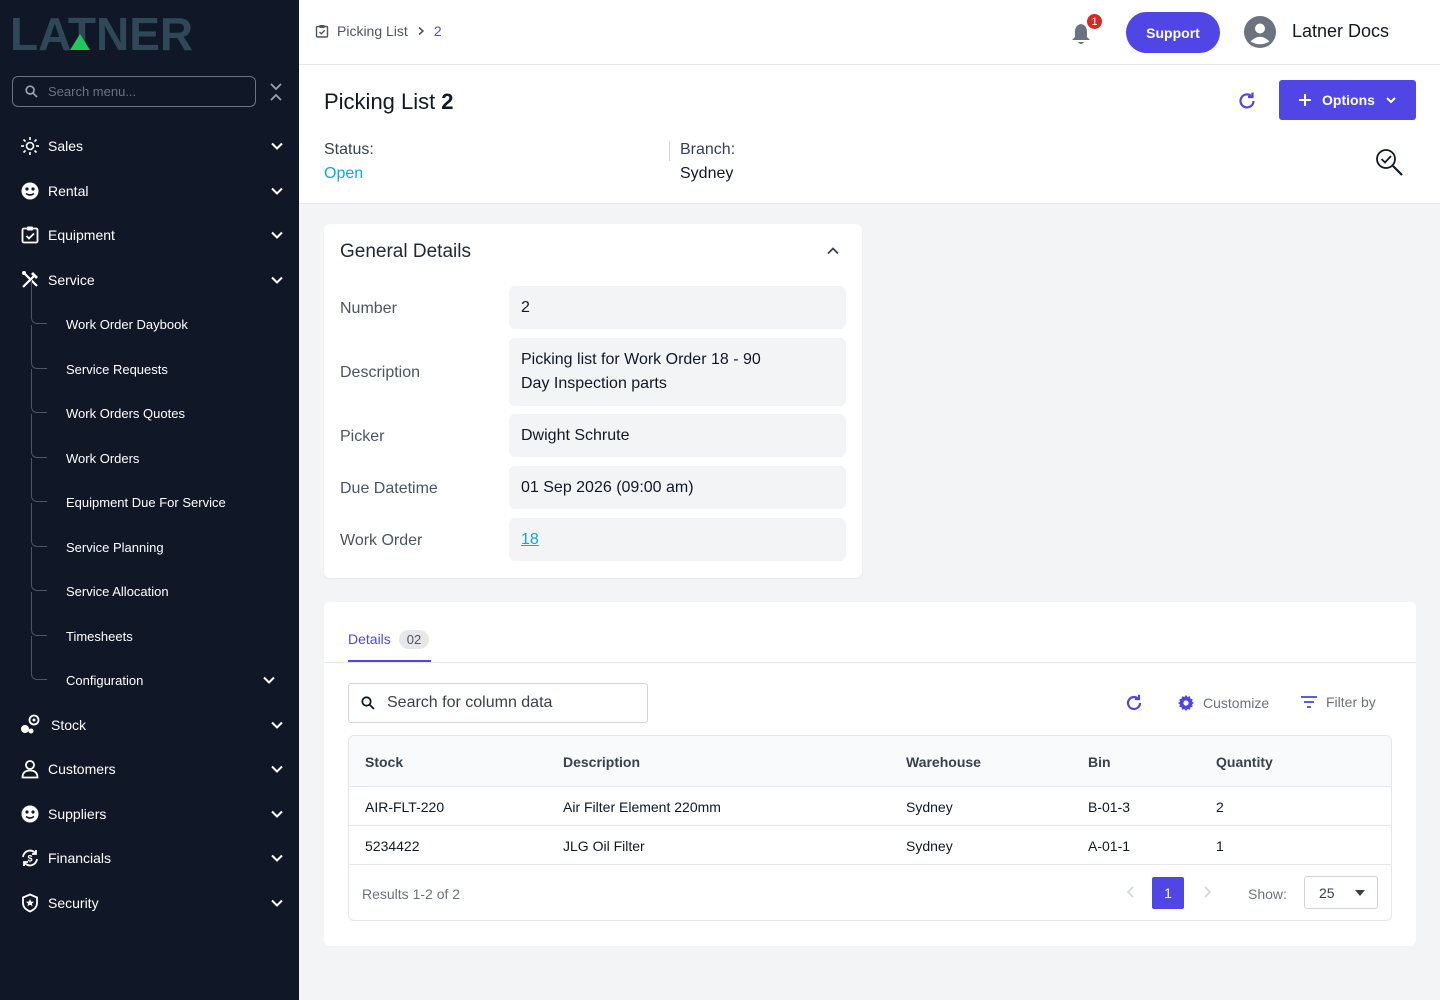 The width and height of the screenshot is (1440, 1000). I want to click on collapse-sidebar-icon, so click(276, 92).